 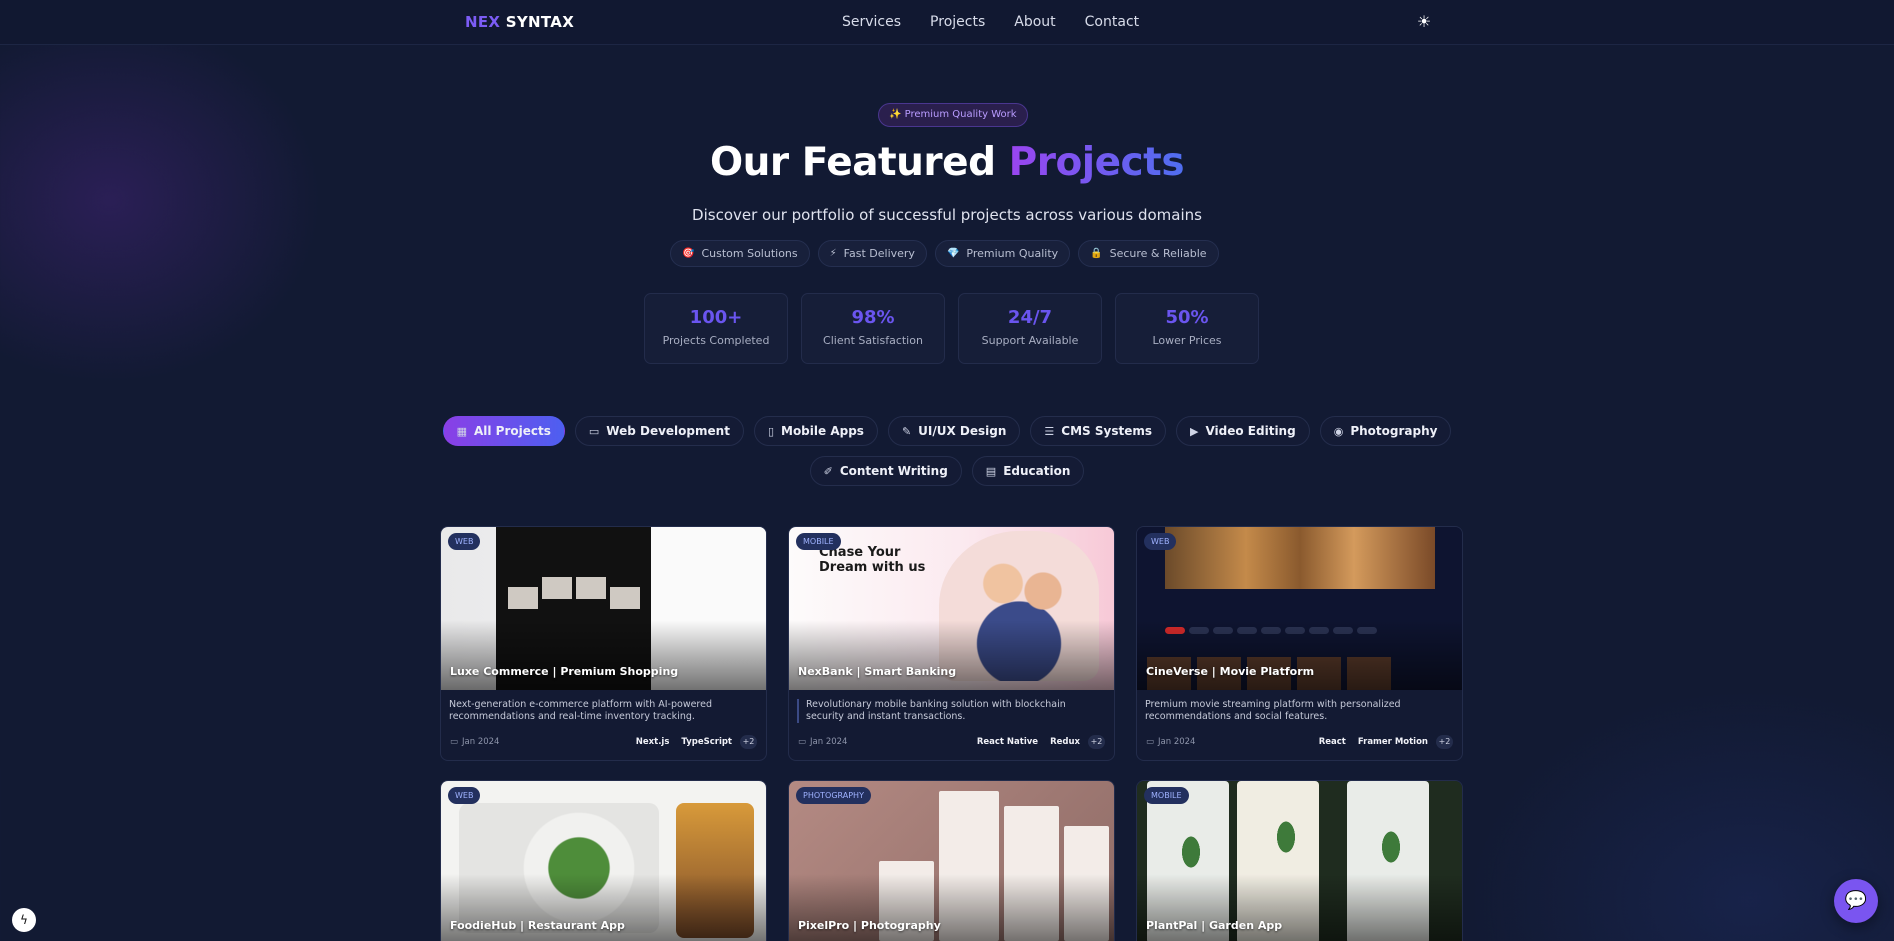 I want to click on video-icon: ▶, so click(x=1194, y=431).